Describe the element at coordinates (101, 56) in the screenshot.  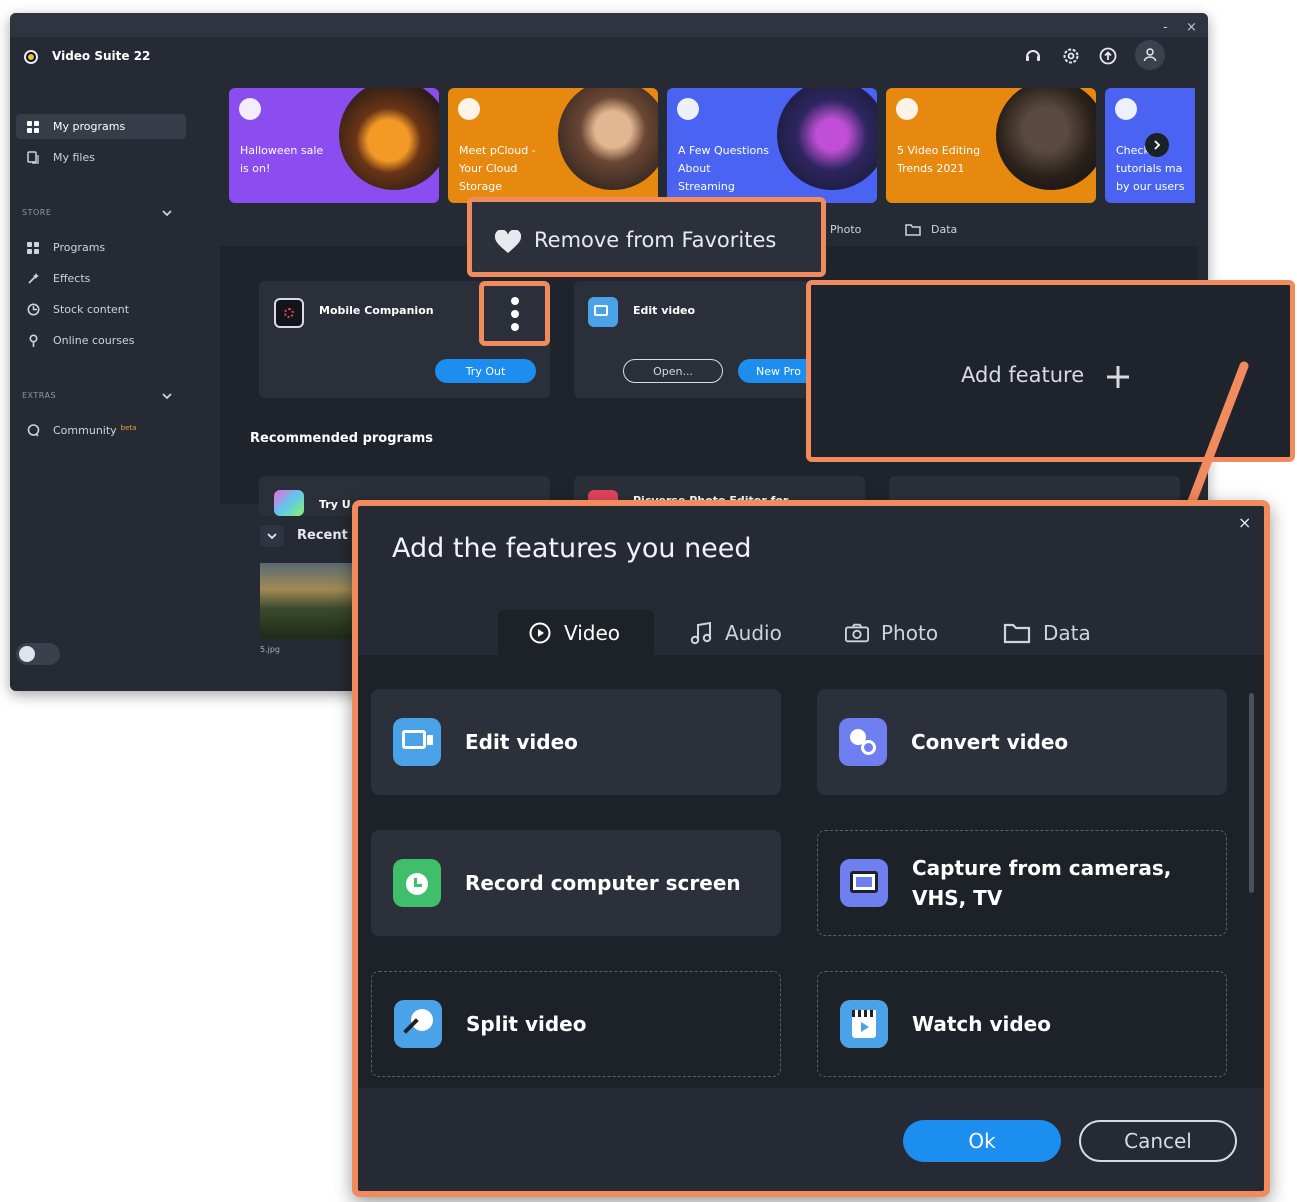
I see `app-title: Video Suite 22` at that location.